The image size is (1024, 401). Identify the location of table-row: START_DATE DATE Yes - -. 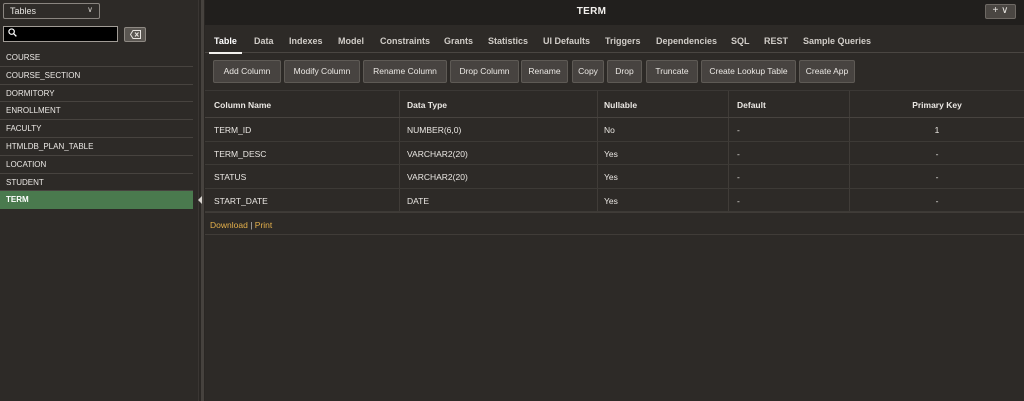
(614, 200).